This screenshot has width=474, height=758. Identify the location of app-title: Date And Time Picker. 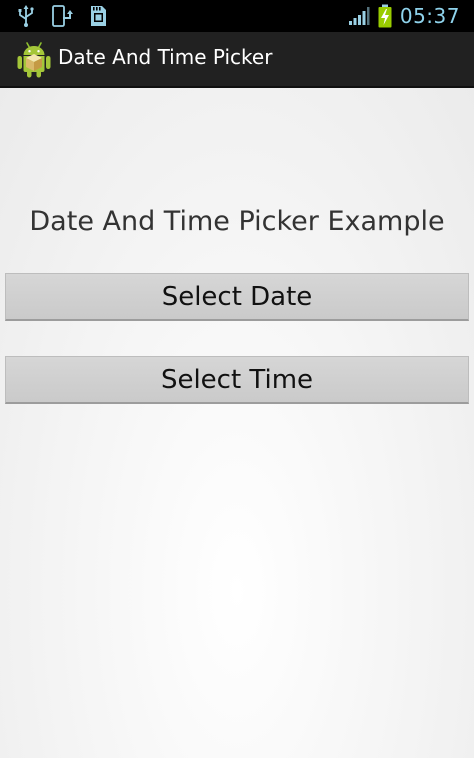
(165, 57).